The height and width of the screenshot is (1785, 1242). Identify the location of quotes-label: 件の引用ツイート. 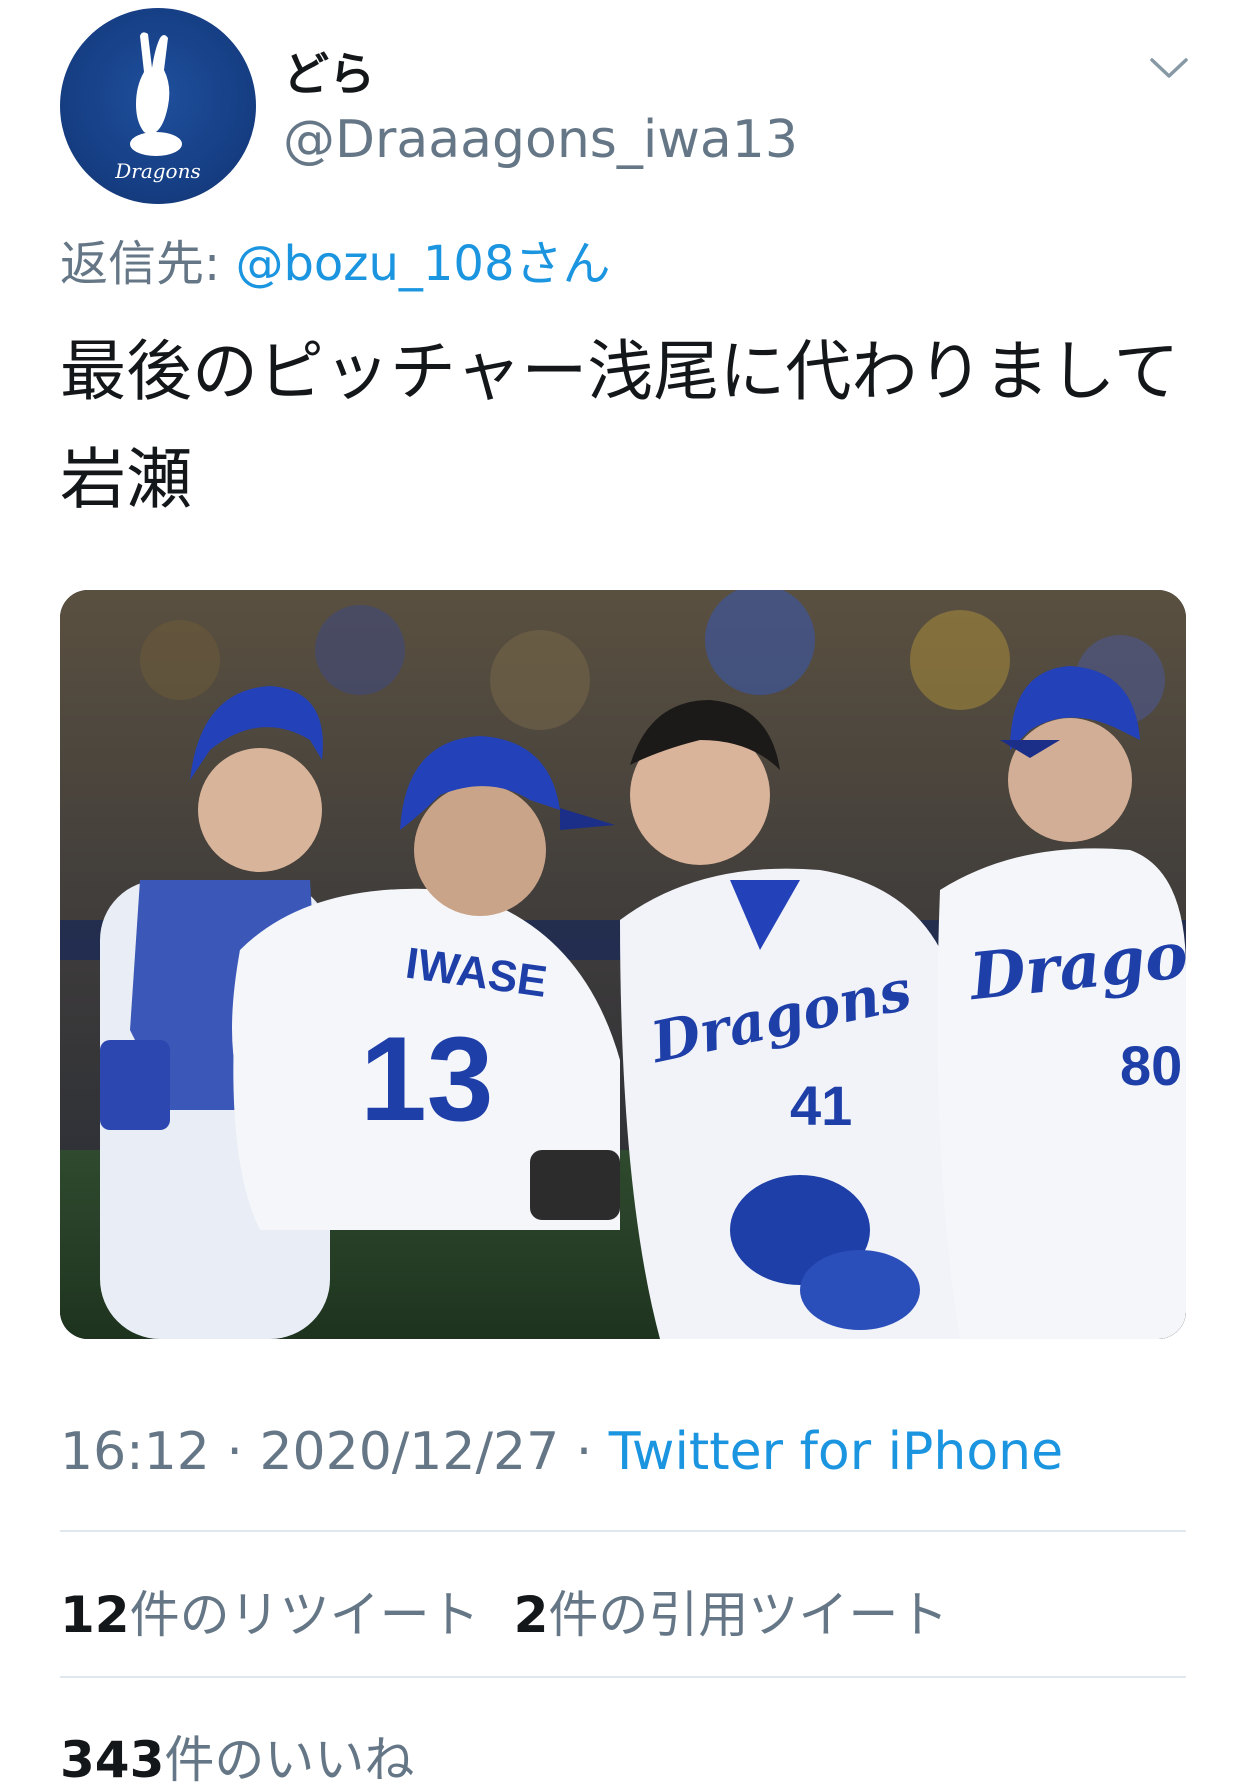
(748, 1615).